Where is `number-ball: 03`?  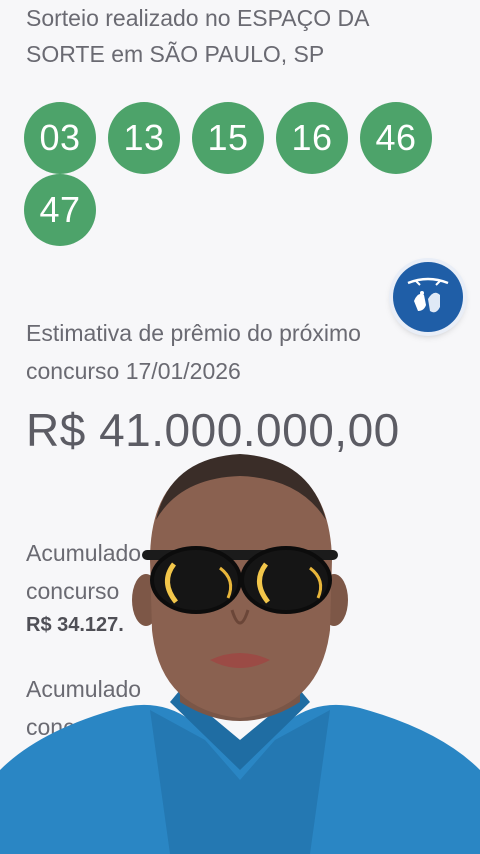 number-ball: 03 is located at coordinates (60, 138).